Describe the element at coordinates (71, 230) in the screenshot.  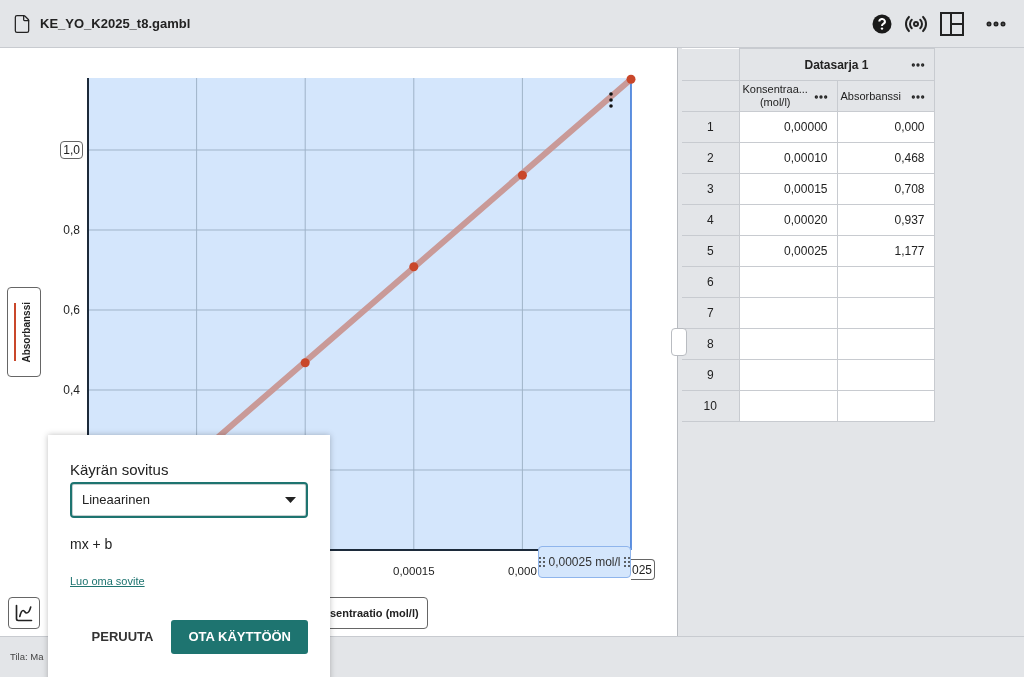
I see `y-tick-label: 0,8` at that location.